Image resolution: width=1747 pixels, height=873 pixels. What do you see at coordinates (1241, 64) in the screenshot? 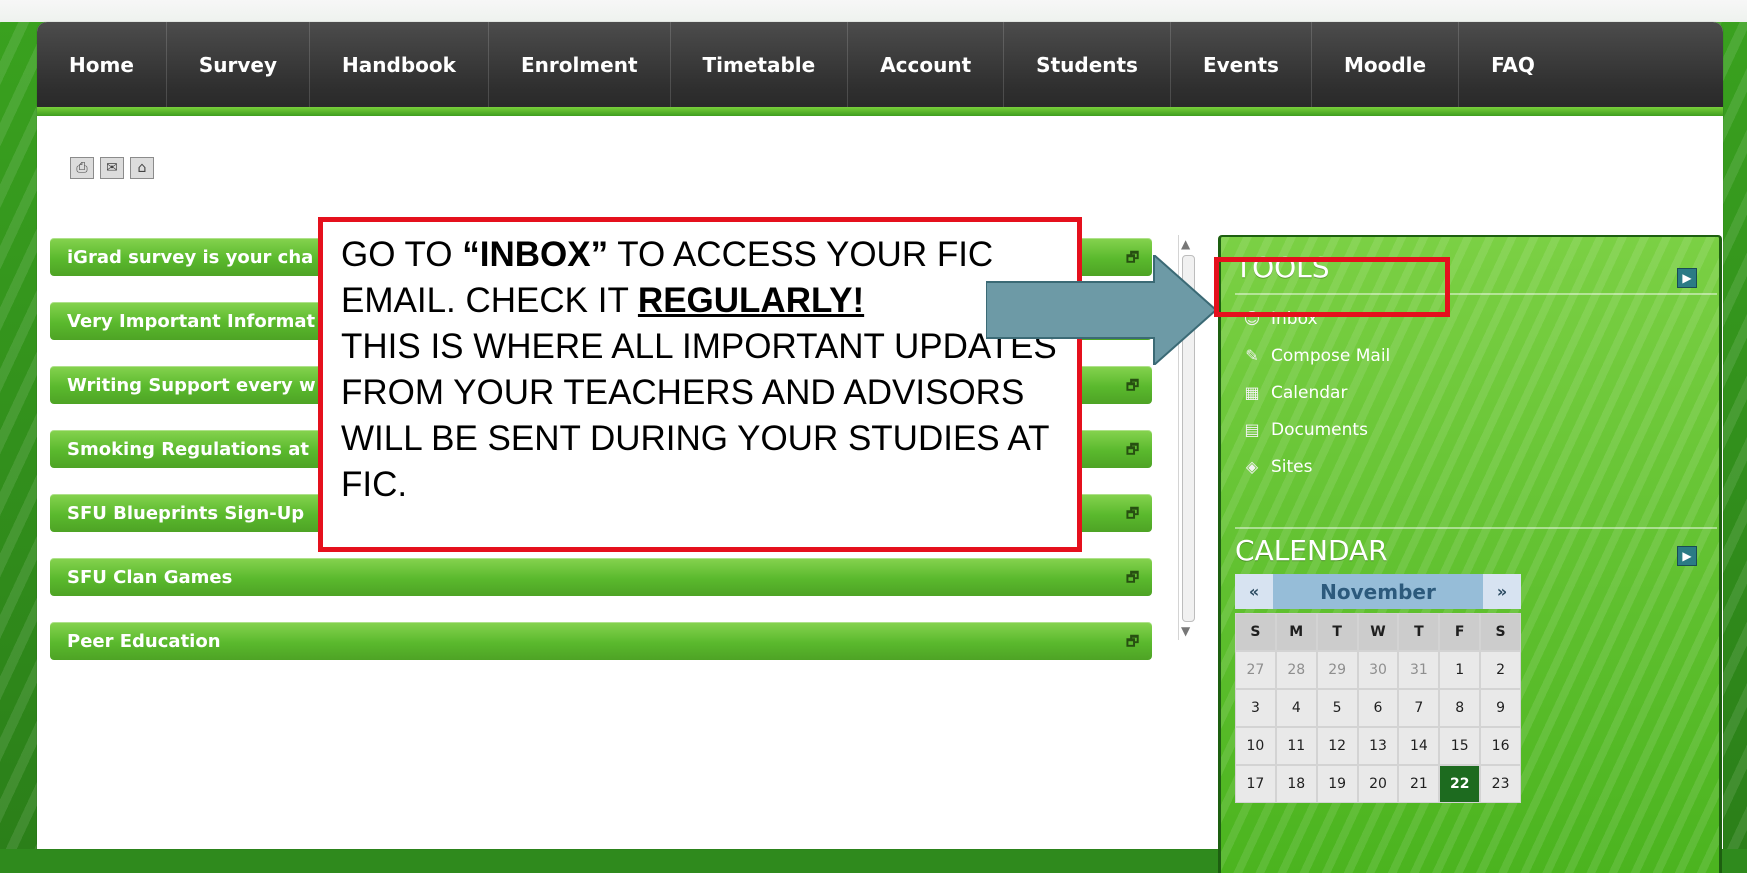
I see `nav-item-events: Events` at bounding box center [1241, 64].